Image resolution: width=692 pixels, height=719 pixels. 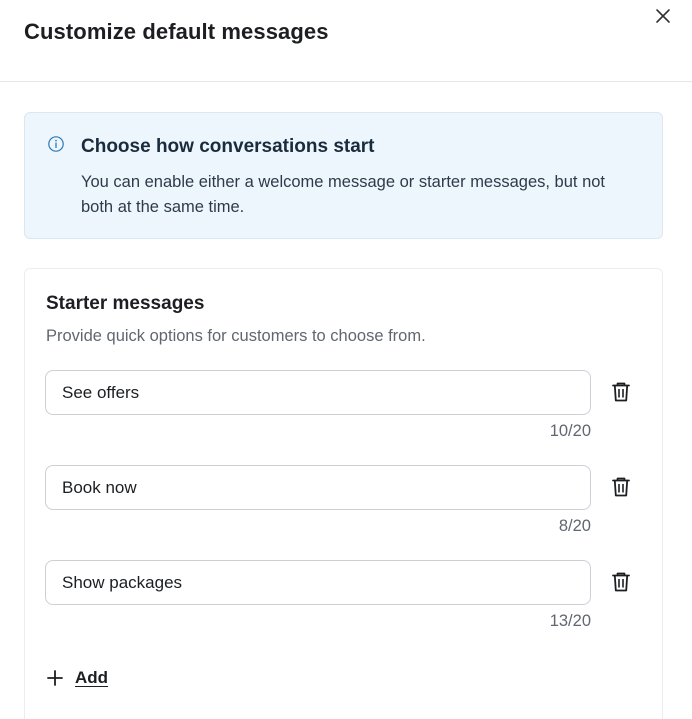 I want to click on info-icon, so click(x=56, y=144).